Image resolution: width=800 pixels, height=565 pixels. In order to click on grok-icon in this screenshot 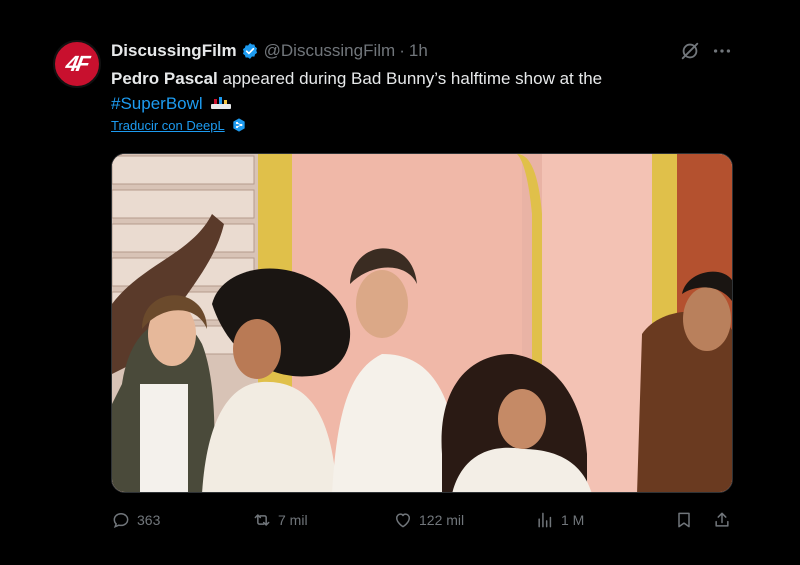, I will do `click(690, 51)`.